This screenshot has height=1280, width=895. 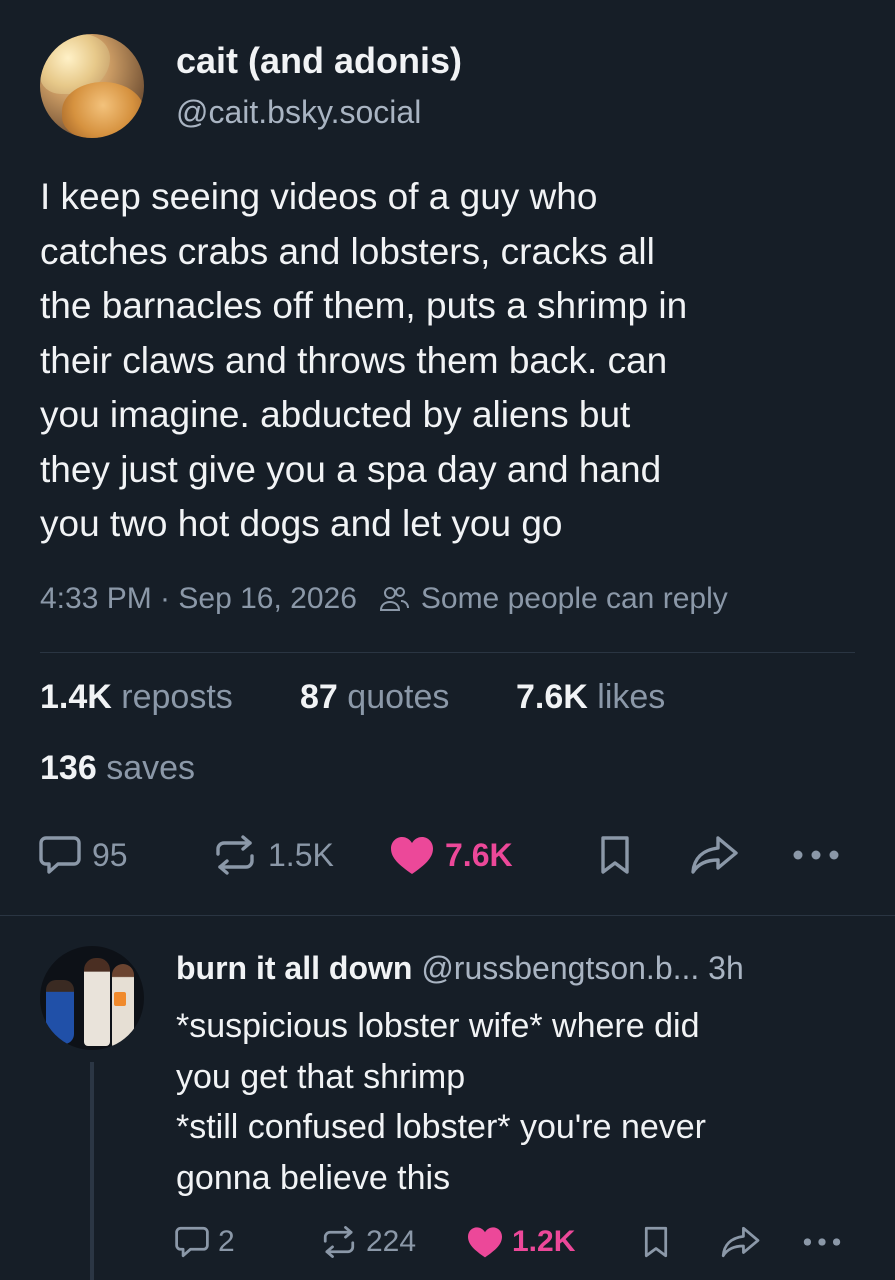 What do you see at coordinates (177, 697) in the screenshot?
I see `reposts-label: reposts` at bounding box center [177, 697].